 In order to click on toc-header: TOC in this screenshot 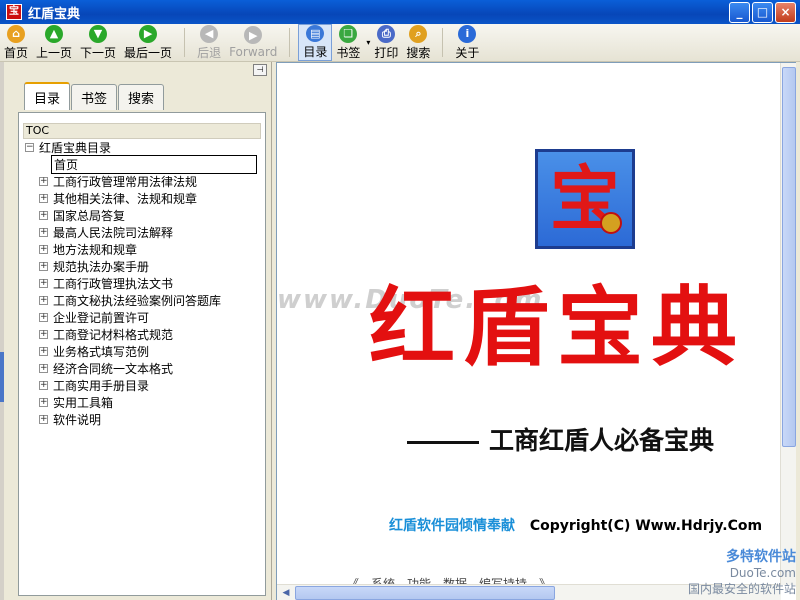, I will do `click(142, 131)`.